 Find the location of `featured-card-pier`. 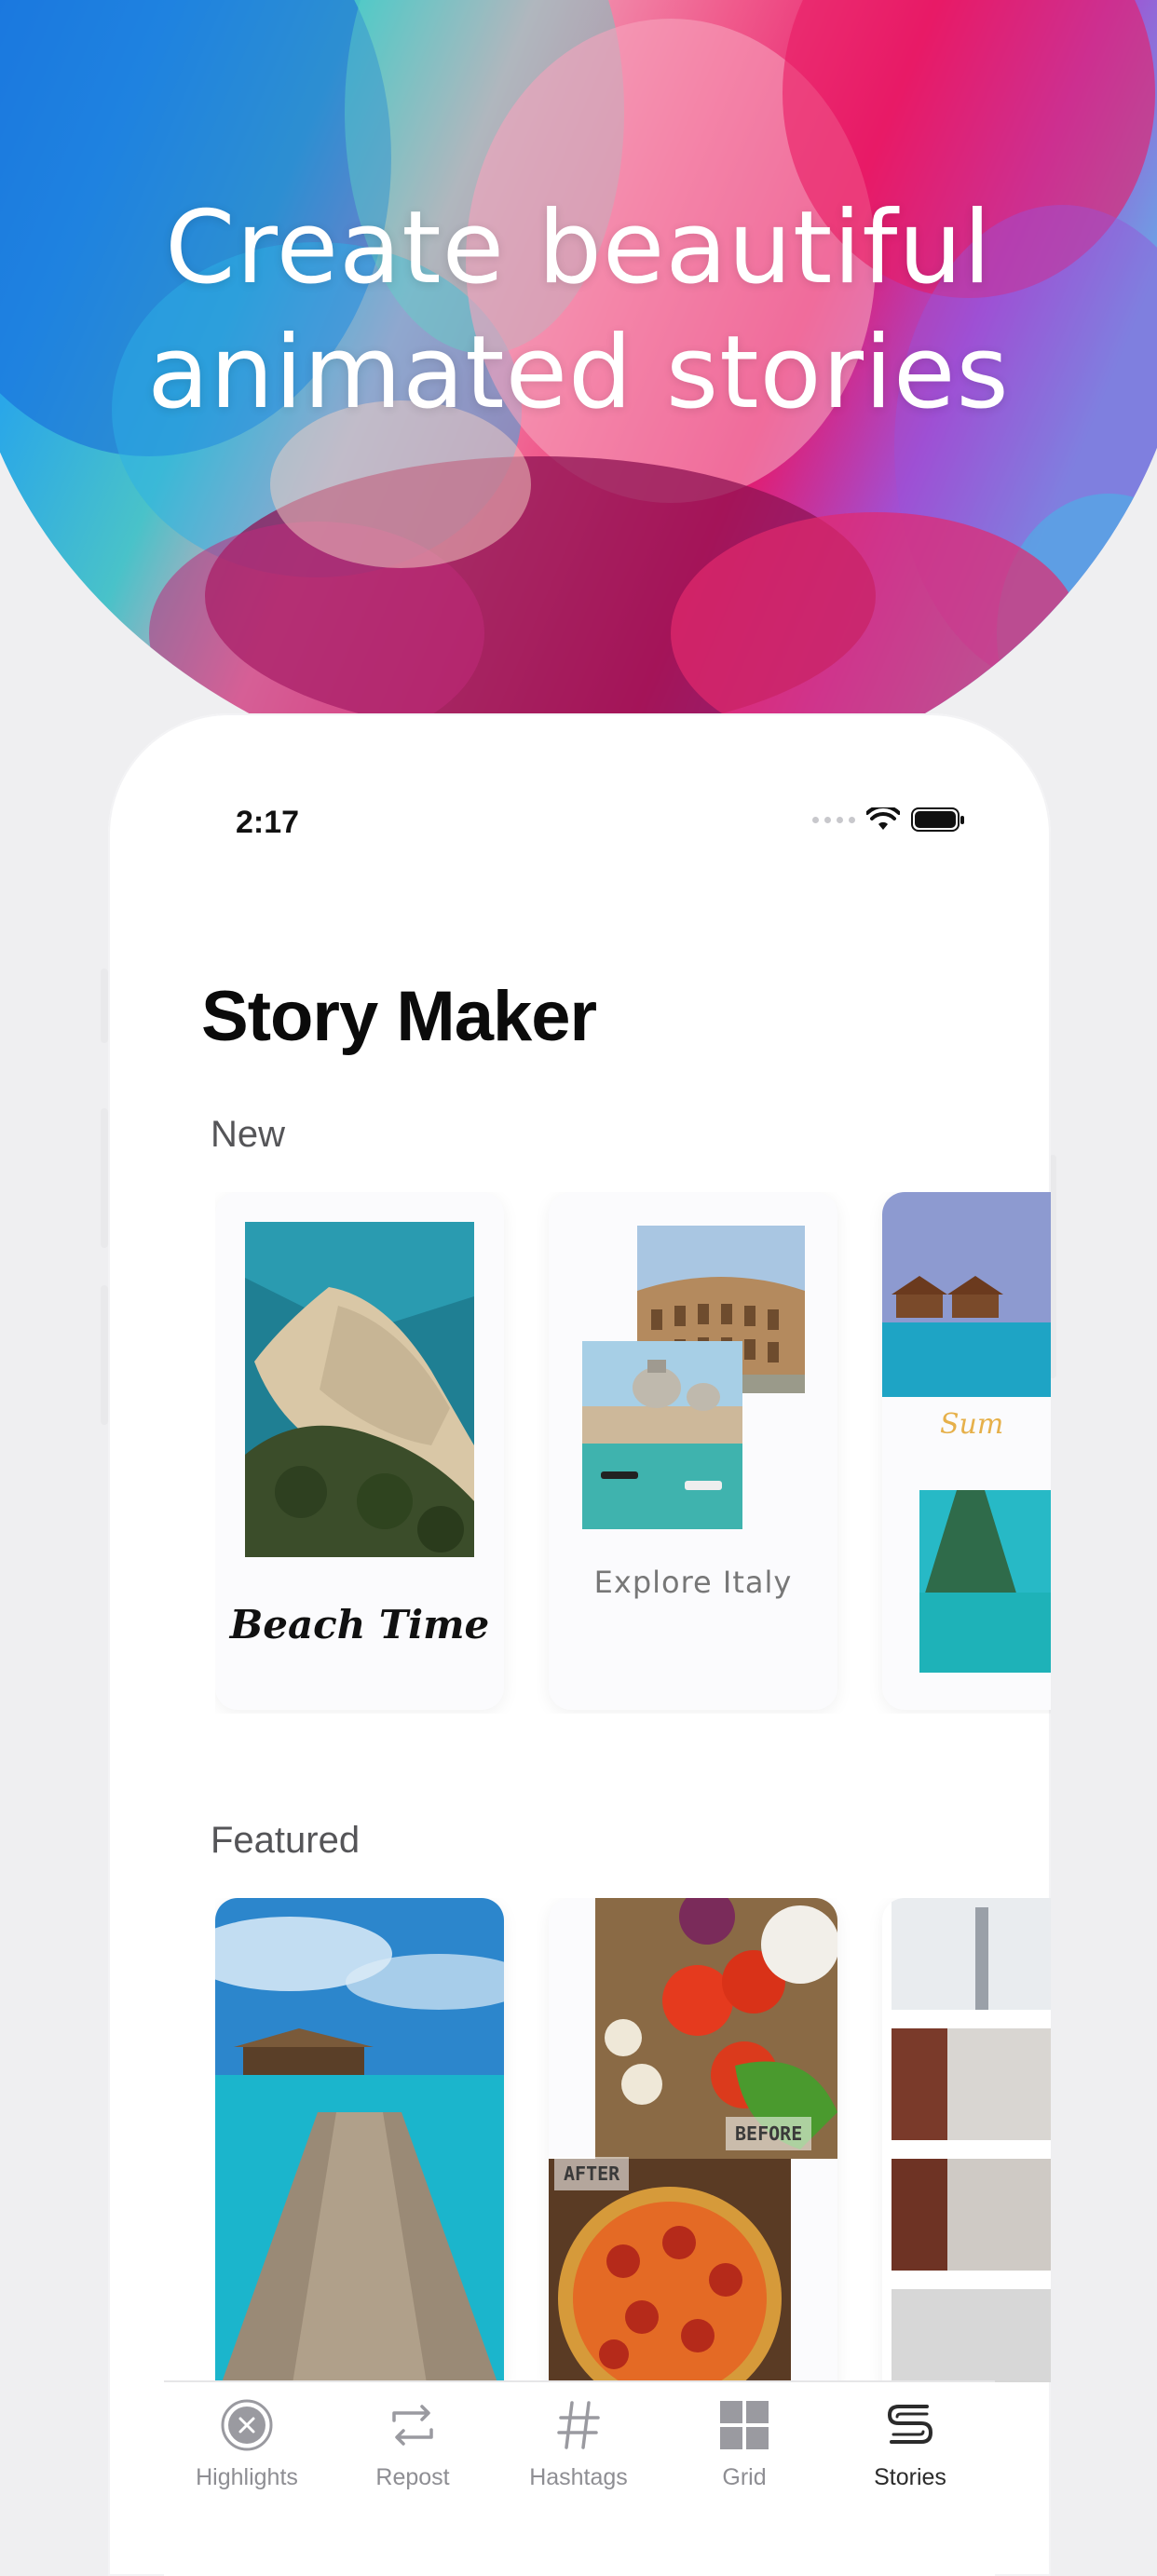

featured-card-pier is located at coordinates (359, 2140).